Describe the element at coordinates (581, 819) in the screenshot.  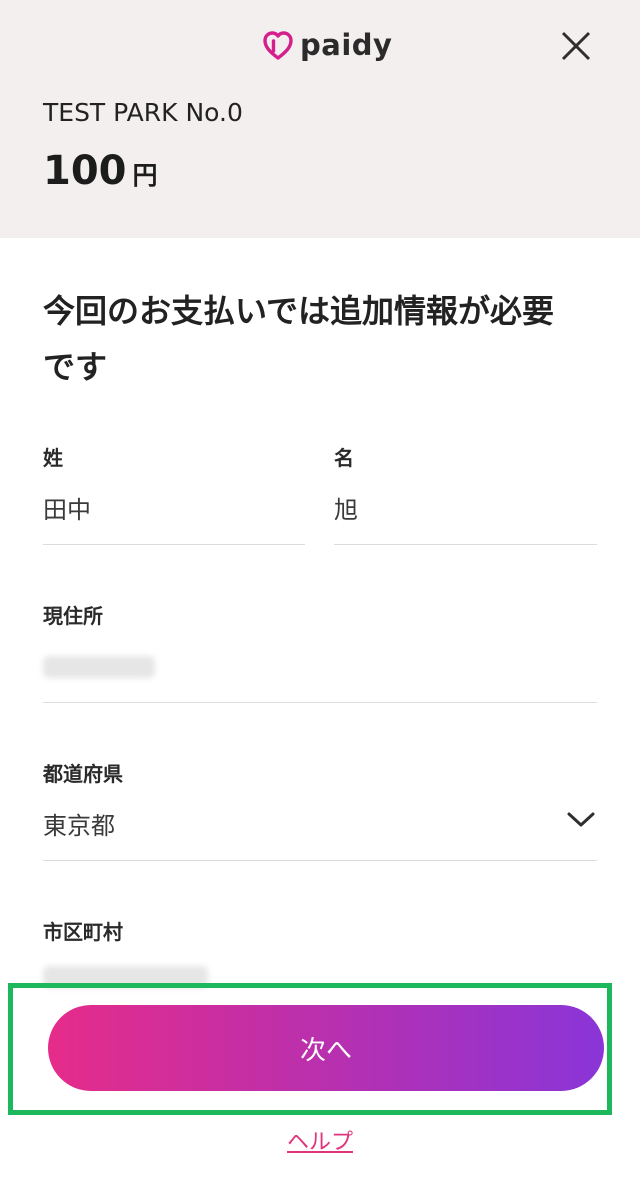
I see `chevron-down-icon` at that location.